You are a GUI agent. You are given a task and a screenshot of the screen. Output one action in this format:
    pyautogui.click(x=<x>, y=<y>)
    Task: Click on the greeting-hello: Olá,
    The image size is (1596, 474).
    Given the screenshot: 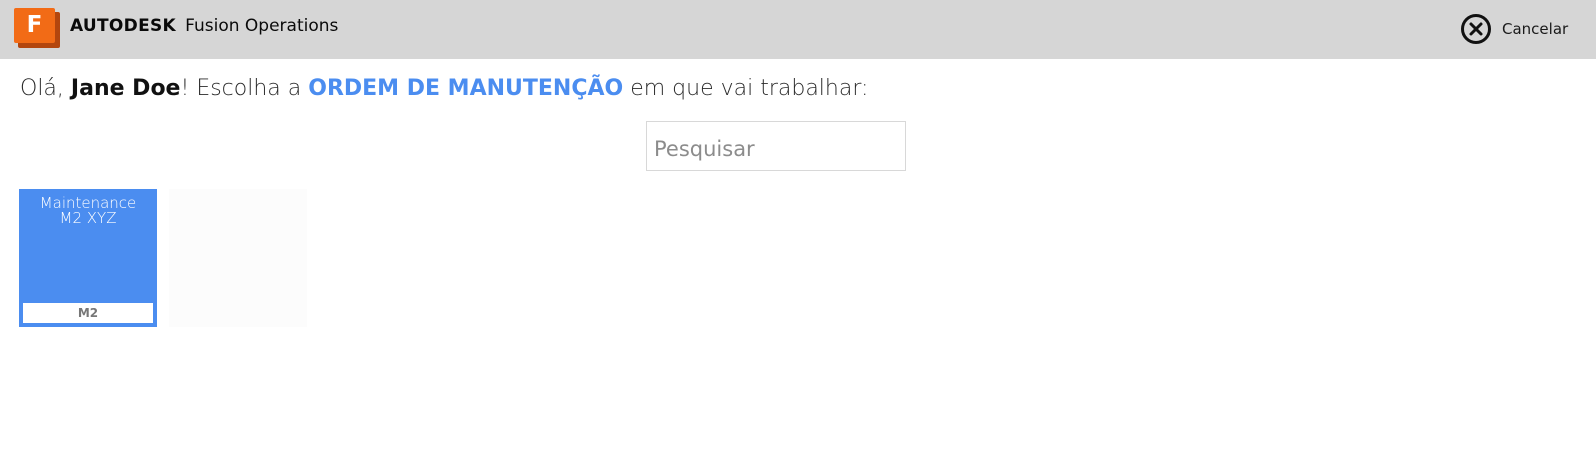 What is the action you would take?
    pyautogui.click(x=42, y=88)
    